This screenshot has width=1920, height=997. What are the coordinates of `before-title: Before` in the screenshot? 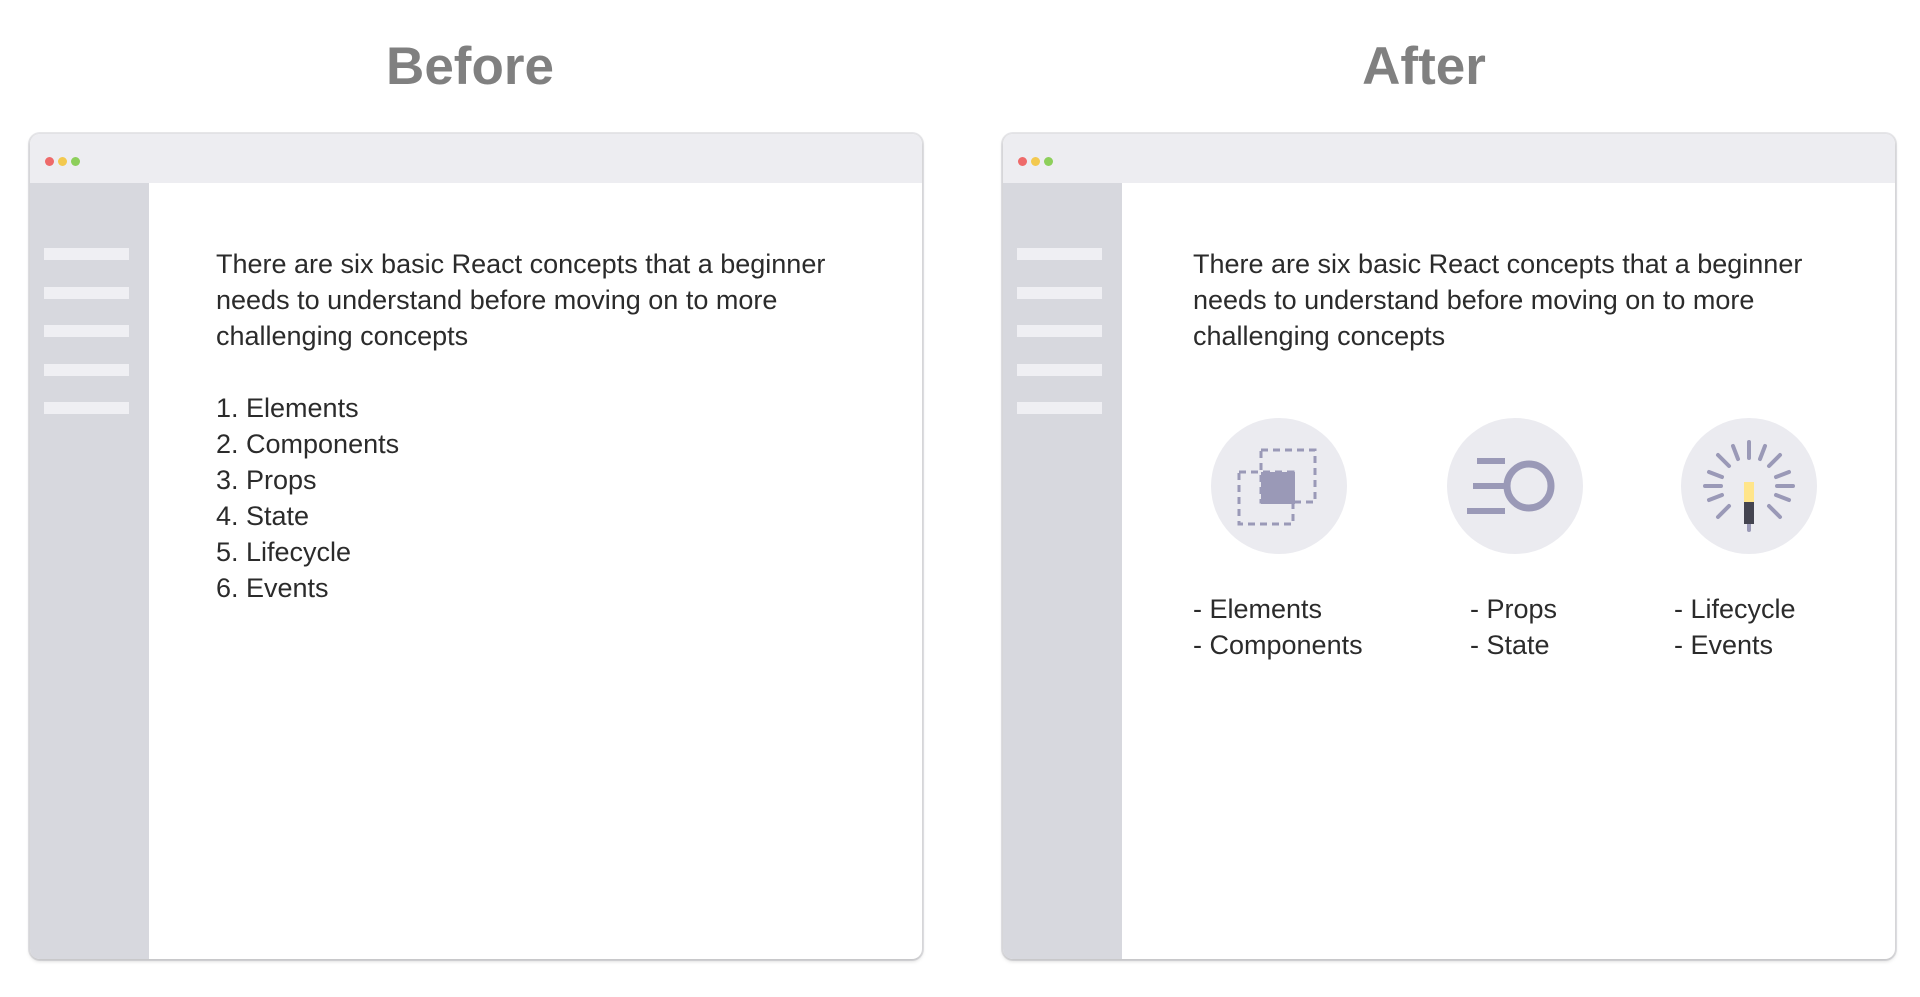 It's located at (470, 66).